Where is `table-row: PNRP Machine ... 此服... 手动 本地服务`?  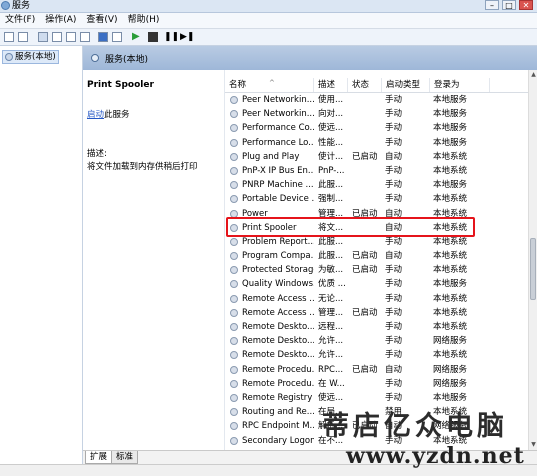
table-row: PNRP Machine ... 此服... 手动 本地服务 is located at coordinates (377, 185).